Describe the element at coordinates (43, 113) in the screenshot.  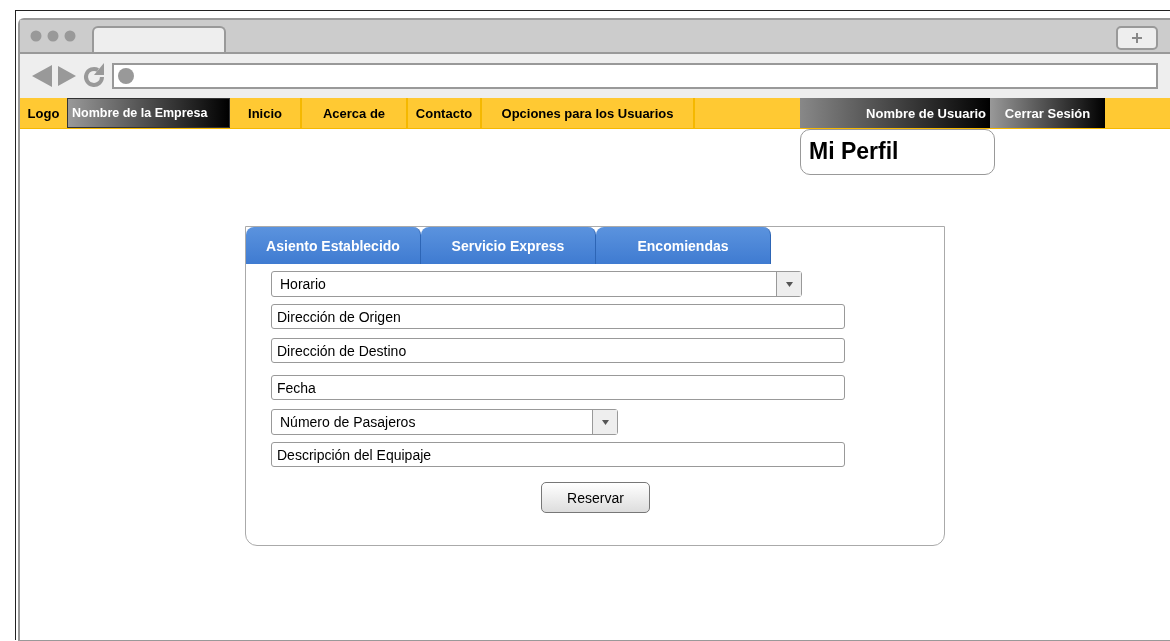
I see `logo: Logo` at that location.